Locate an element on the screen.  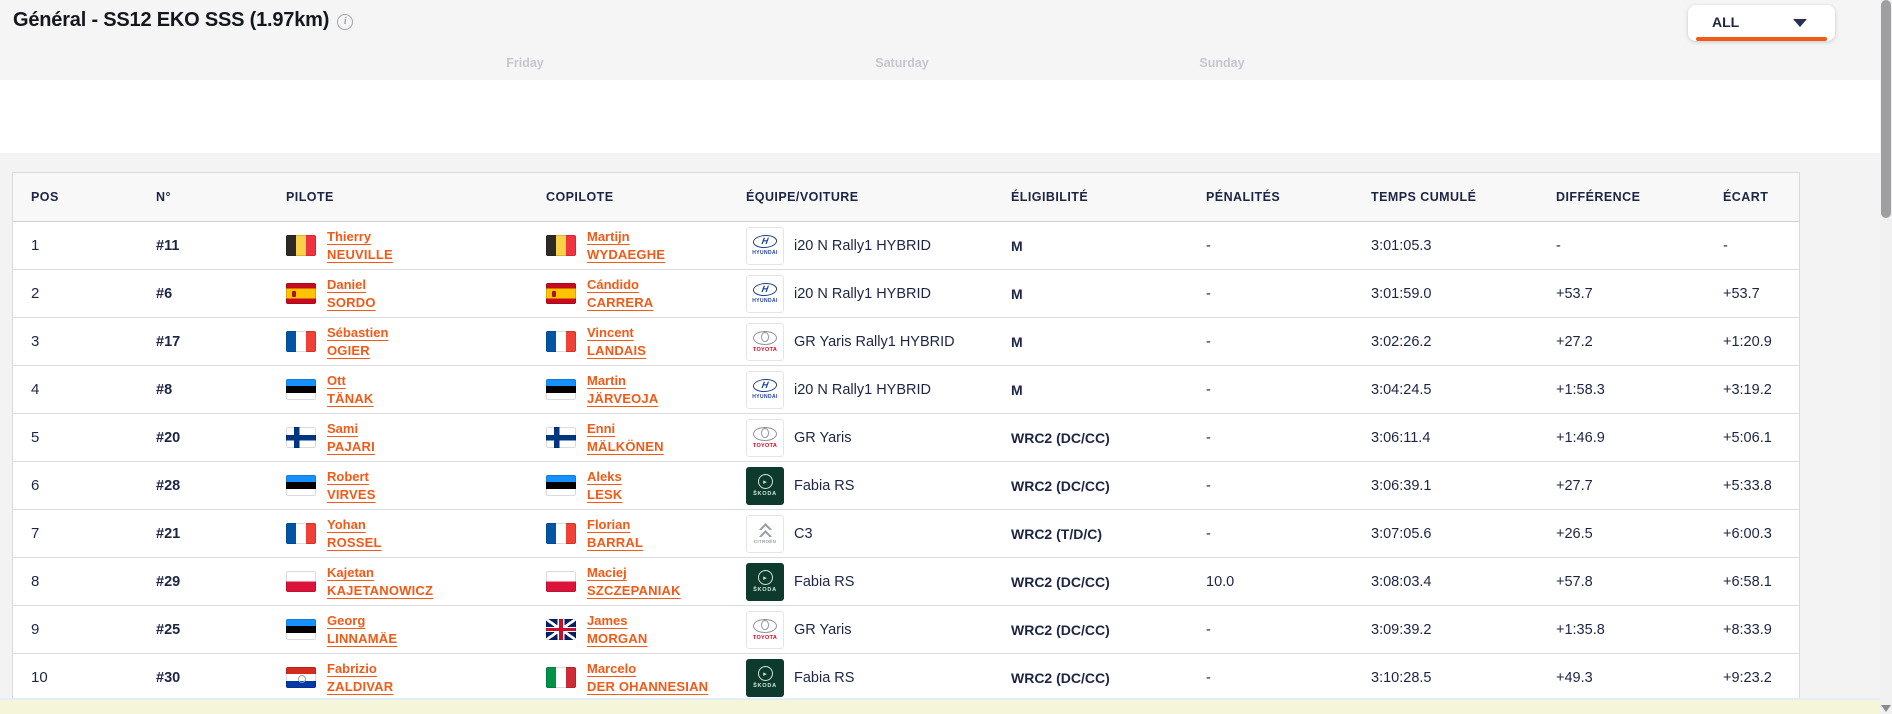
copilot-link: Marcelo DER OHANNESIAN is located at coordinates (647, 678).